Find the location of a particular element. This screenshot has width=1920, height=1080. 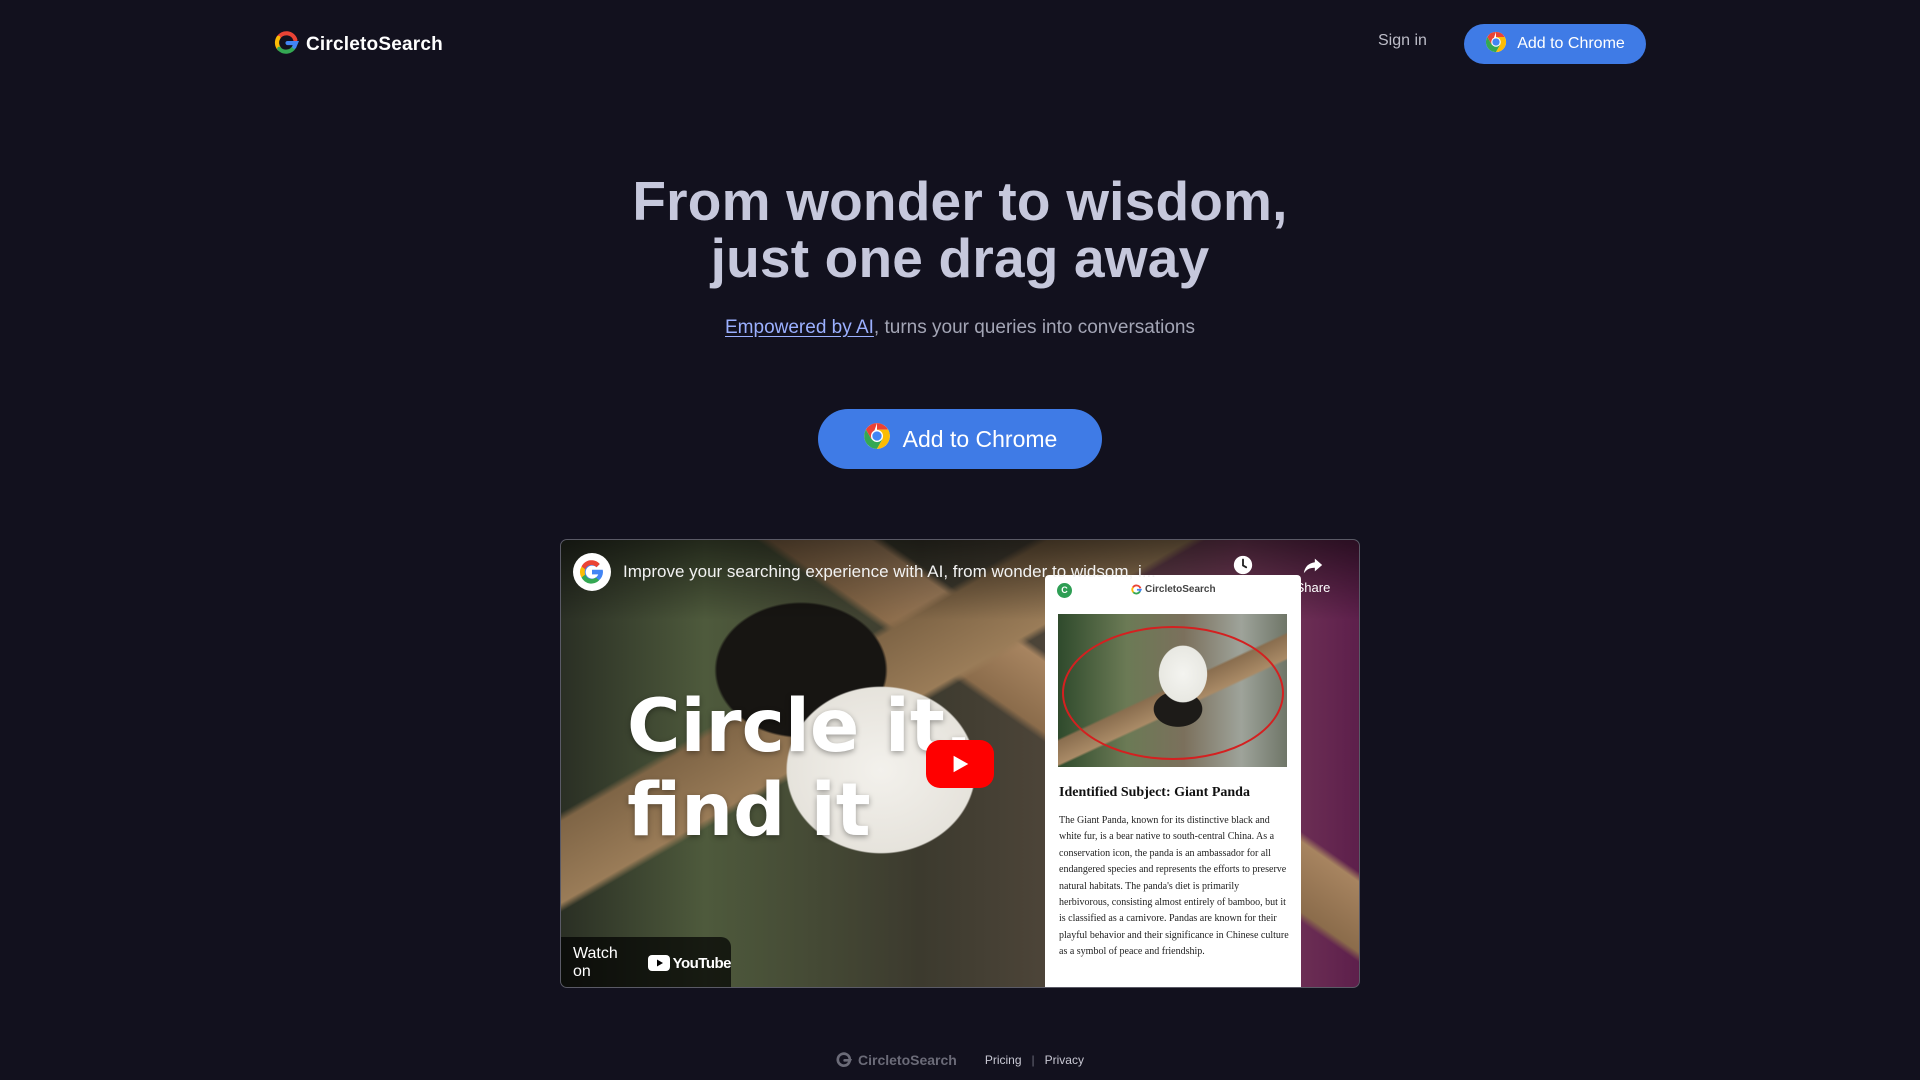

youtube-label: YouTube is located at coordinates (702, 963).